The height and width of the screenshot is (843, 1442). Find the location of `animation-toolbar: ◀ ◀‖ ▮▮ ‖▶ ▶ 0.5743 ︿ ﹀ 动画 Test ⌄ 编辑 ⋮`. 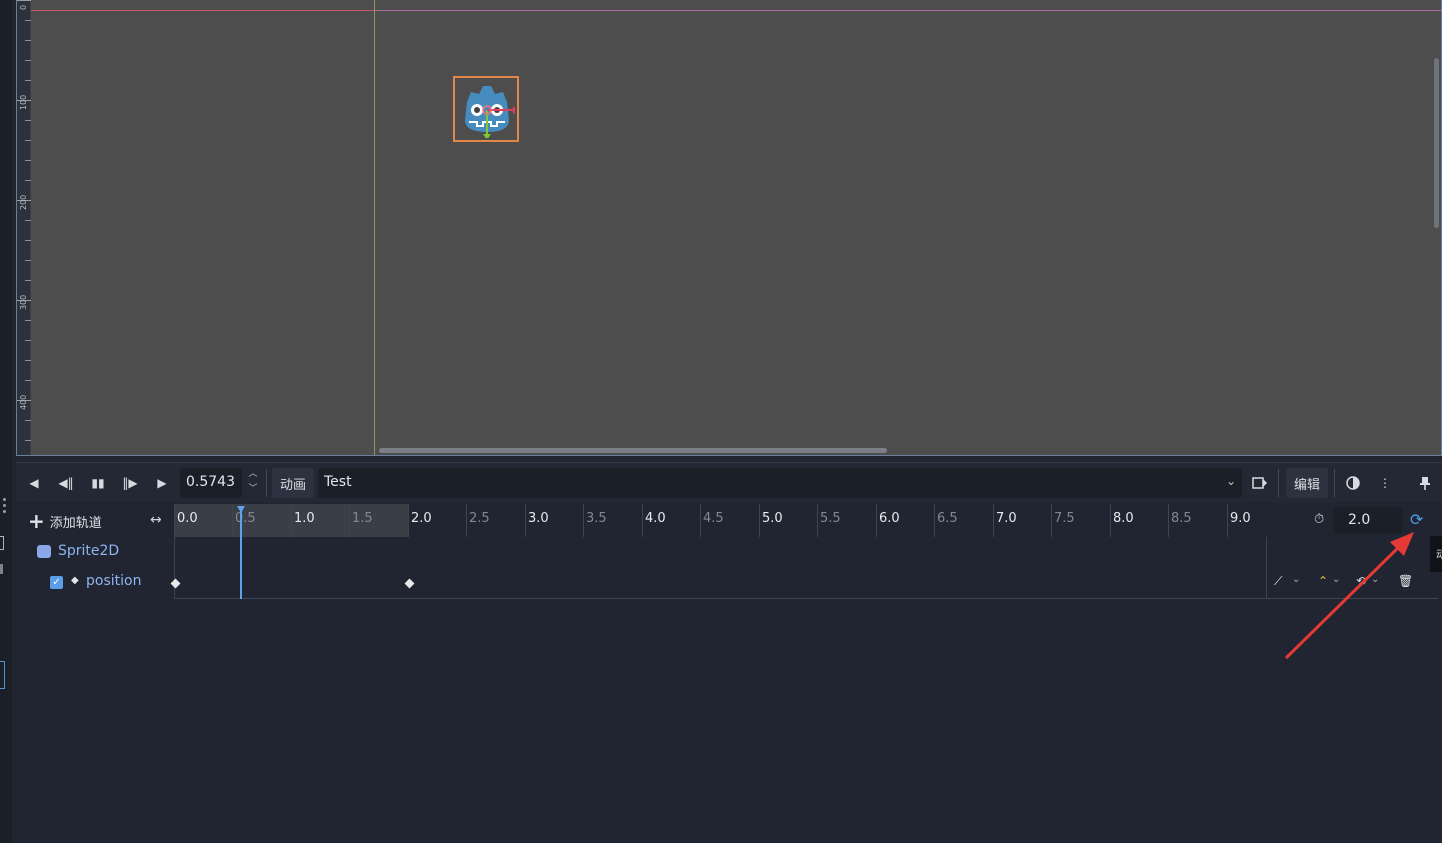

animation-toolbar: ◀ ◀‖ ▮▮ ‖▶ ▶ 0.5743 ︿ ﹀ 动画 Test ⌄ 编辑 ⋮ is located at coordinates (729, 482).